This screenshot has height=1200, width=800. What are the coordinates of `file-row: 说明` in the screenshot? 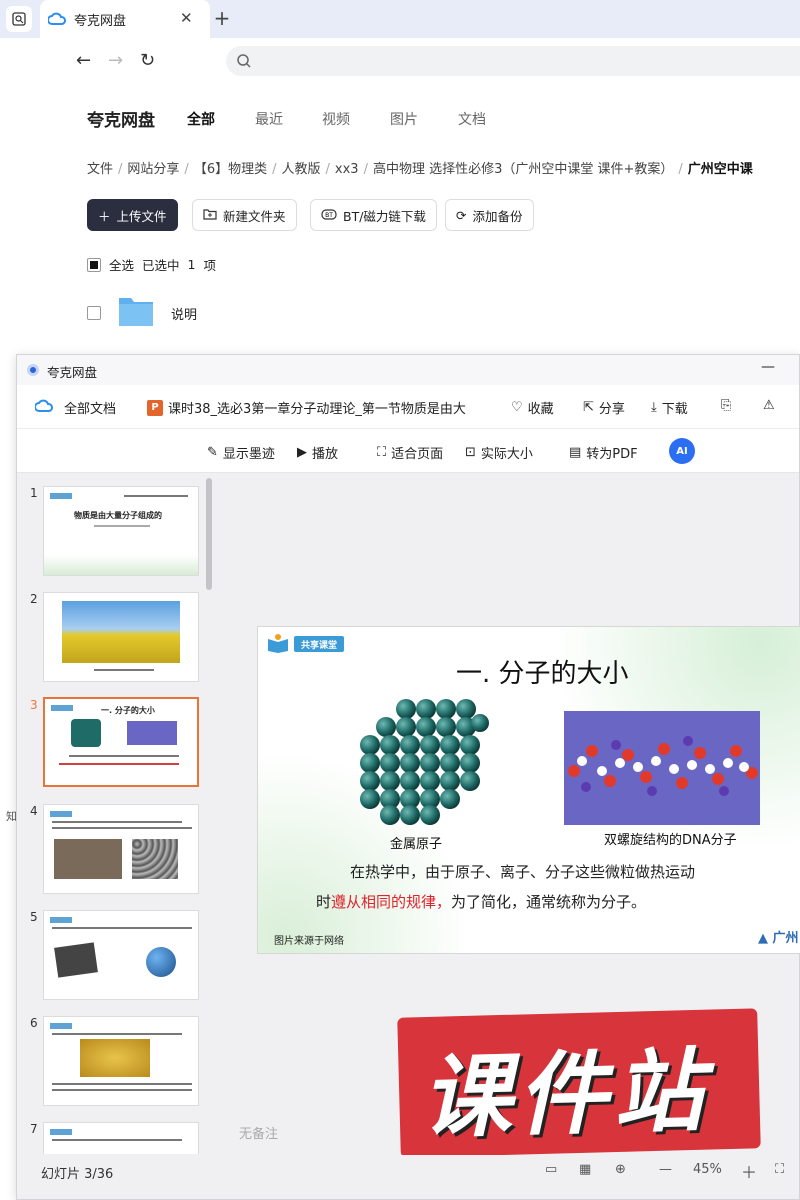 It's located at (142, 313).